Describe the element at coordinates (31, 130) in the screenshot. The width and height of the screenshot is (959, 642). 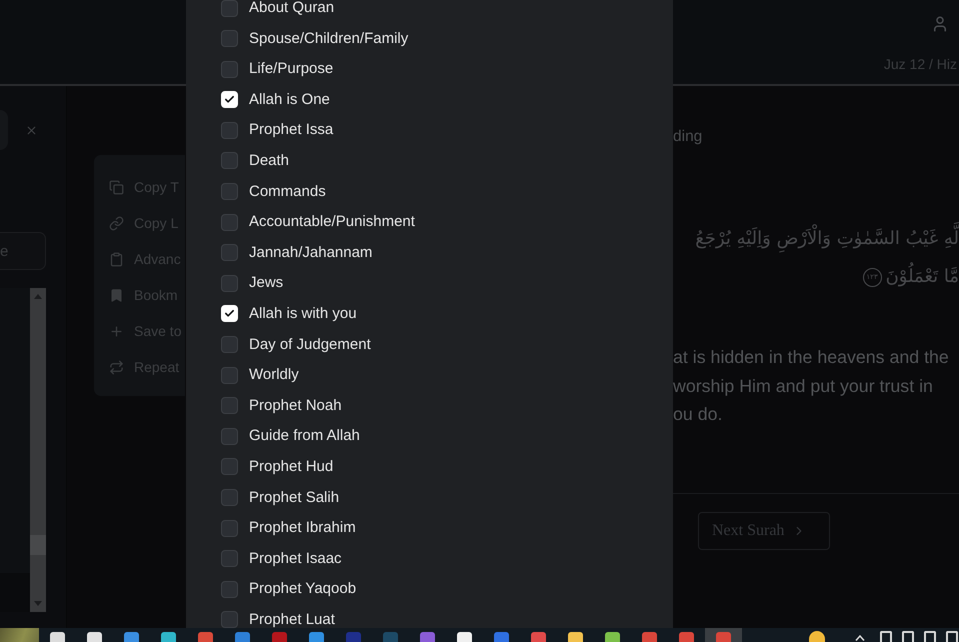
I see `close-icon` at that location.